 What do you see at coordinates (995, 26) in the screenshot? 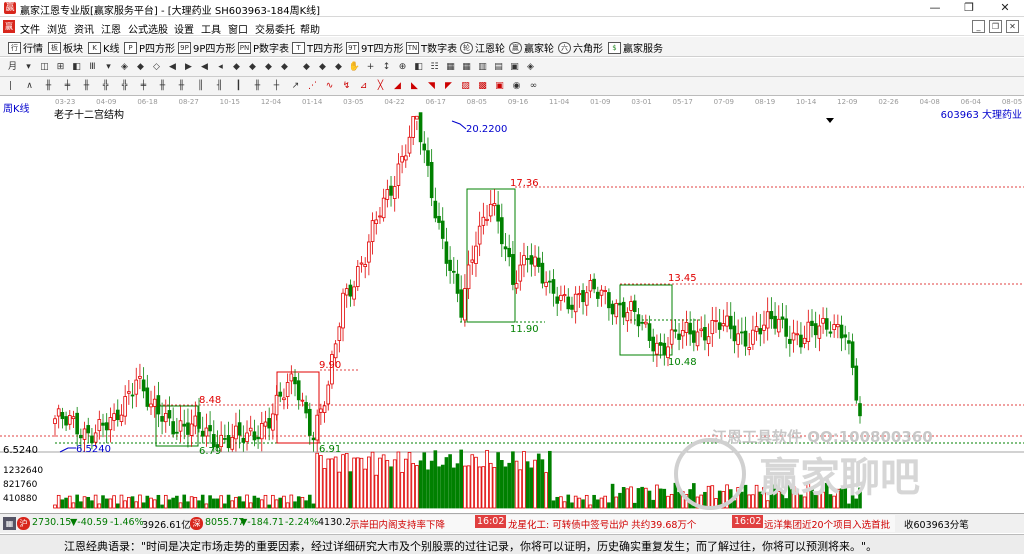
I see `mdi-restore-button: ❐` at bounding box center [995, 26].